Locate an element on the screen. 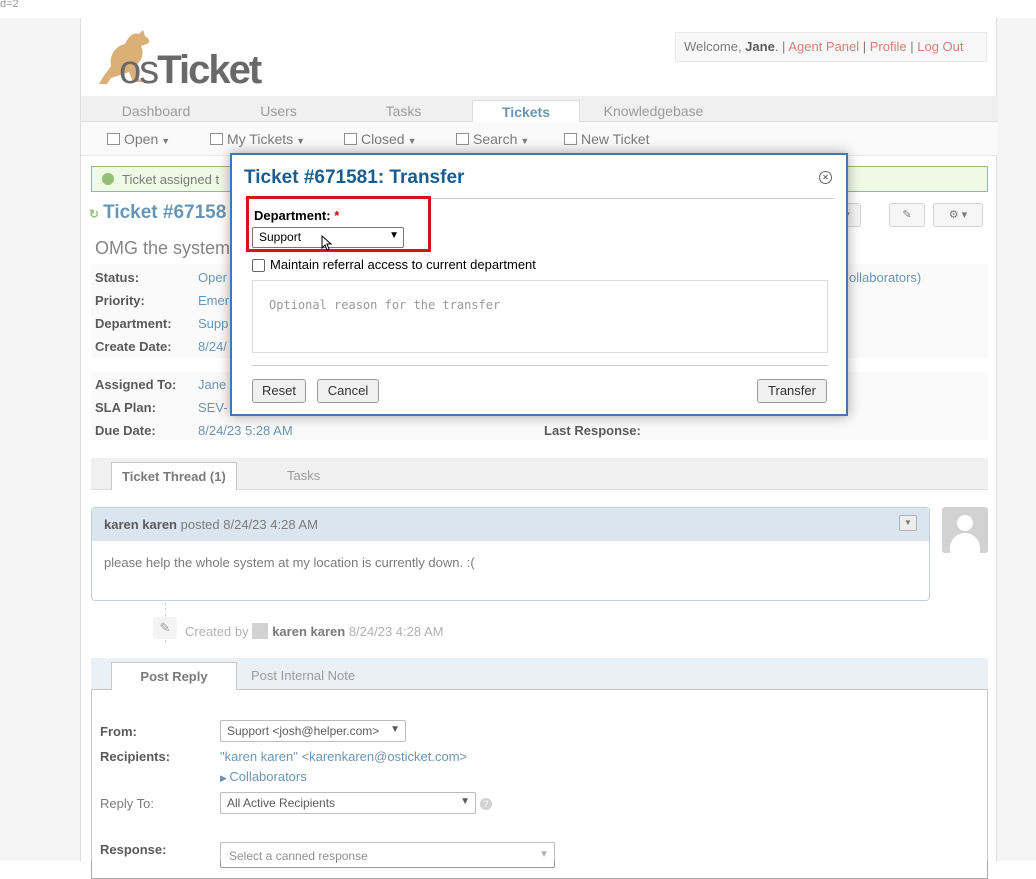  chevron-down-icon: ▼ is located at coordinates (394, 235).